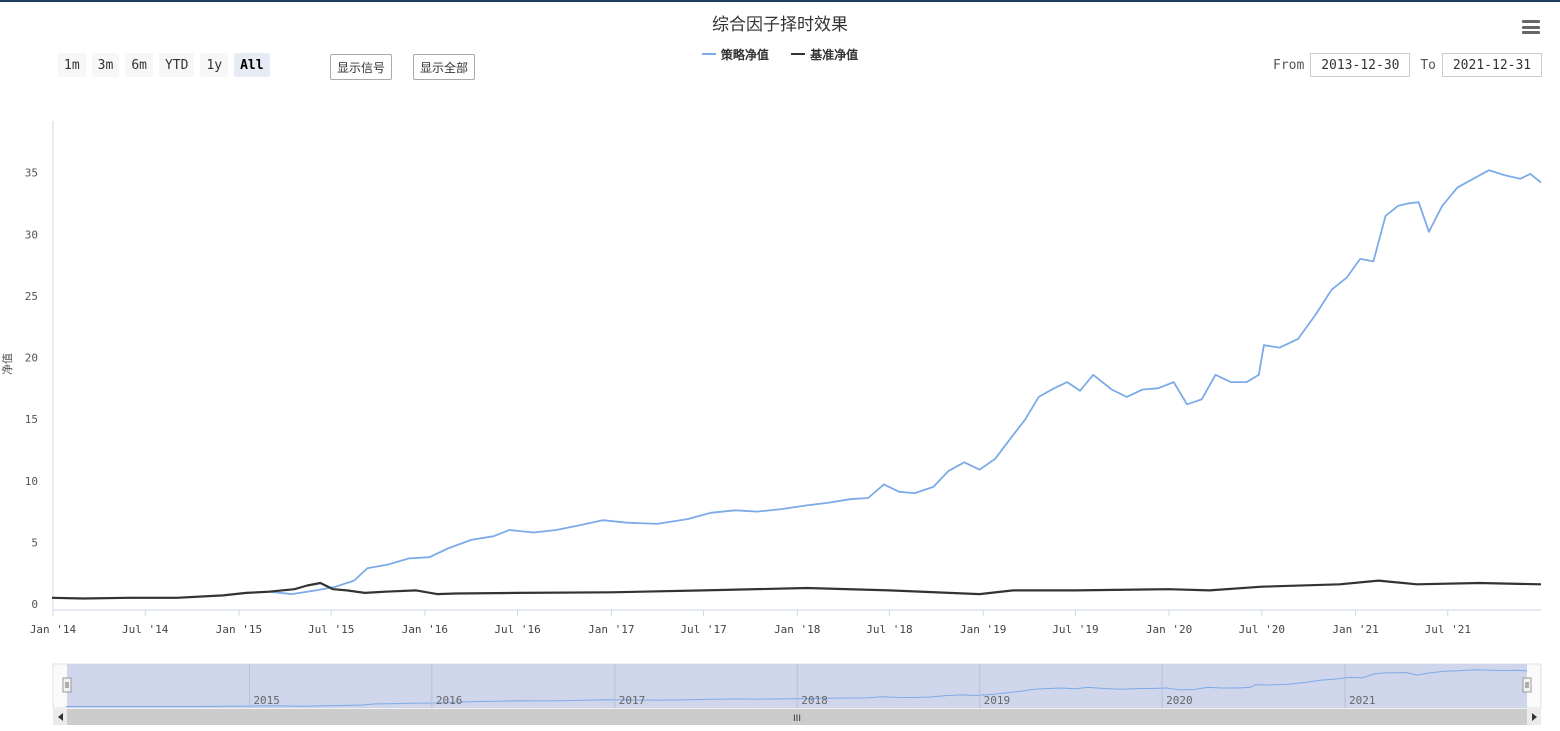  I want to click on x-tick-label-13: Jul '20, so click(1262, 629).